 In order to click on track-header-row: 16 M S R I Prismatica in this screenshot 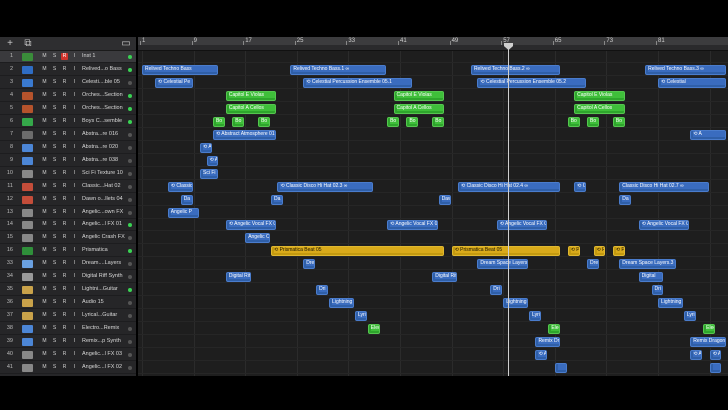, I will do `click(68, 251)`.